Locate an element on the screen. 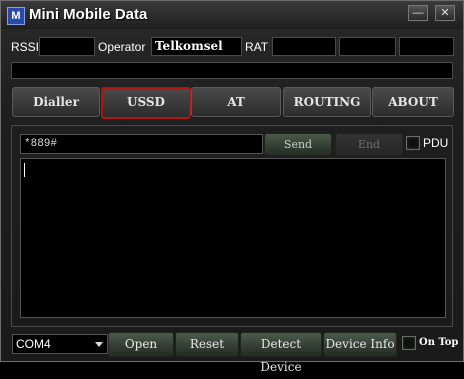  signal-progress-bar is located at coordinates (232, 70).